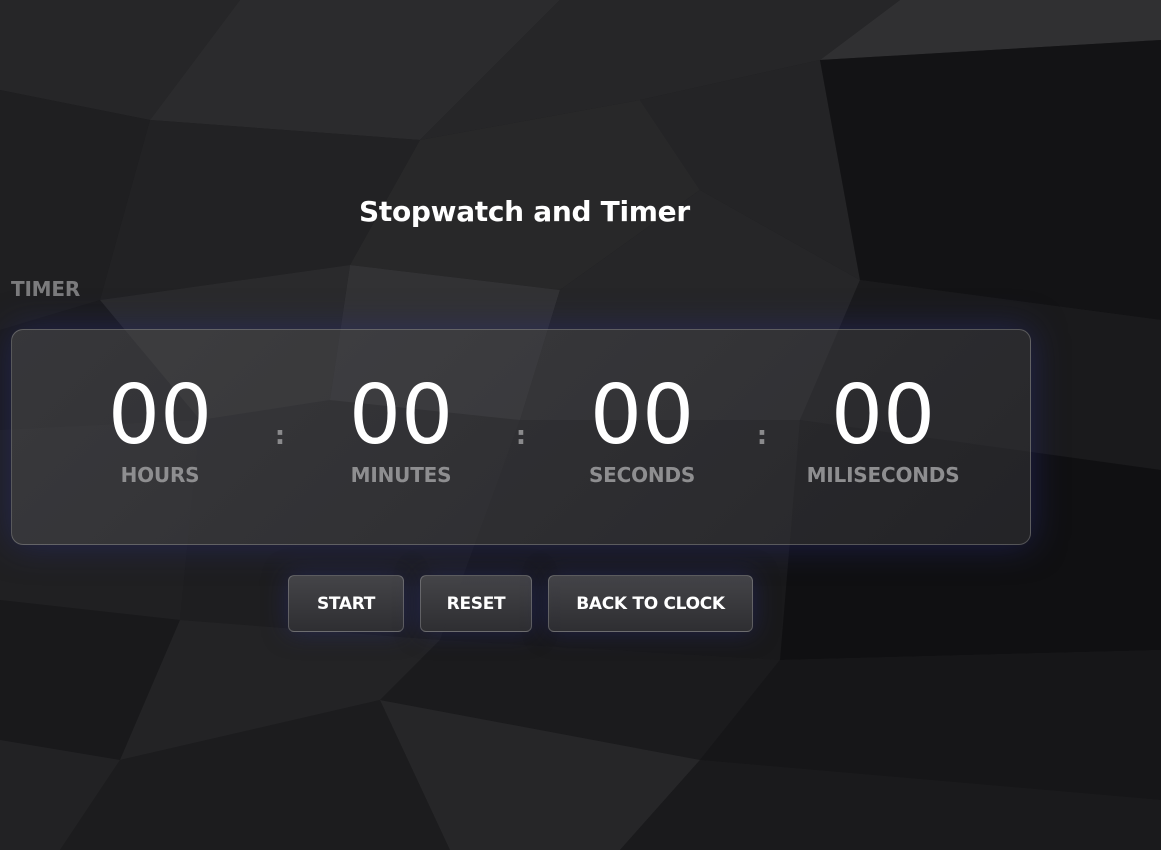 The height and width of the screenshot is (850, 1161). I want to click on seconds-value: 00, so click(642, 415).